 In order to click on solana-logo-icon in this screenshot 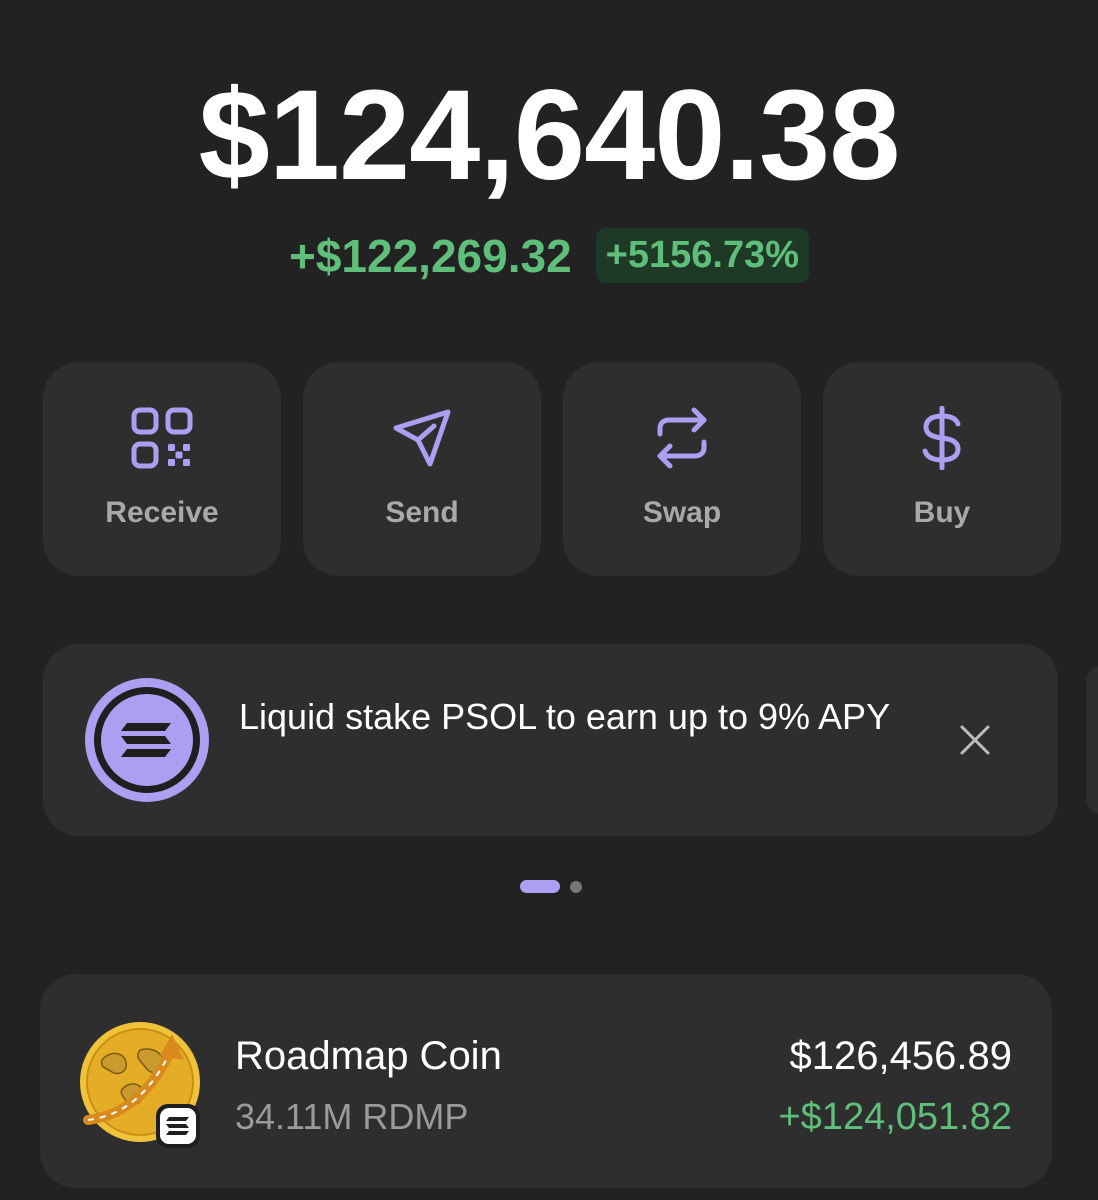, I will do `click(147, 740)`.